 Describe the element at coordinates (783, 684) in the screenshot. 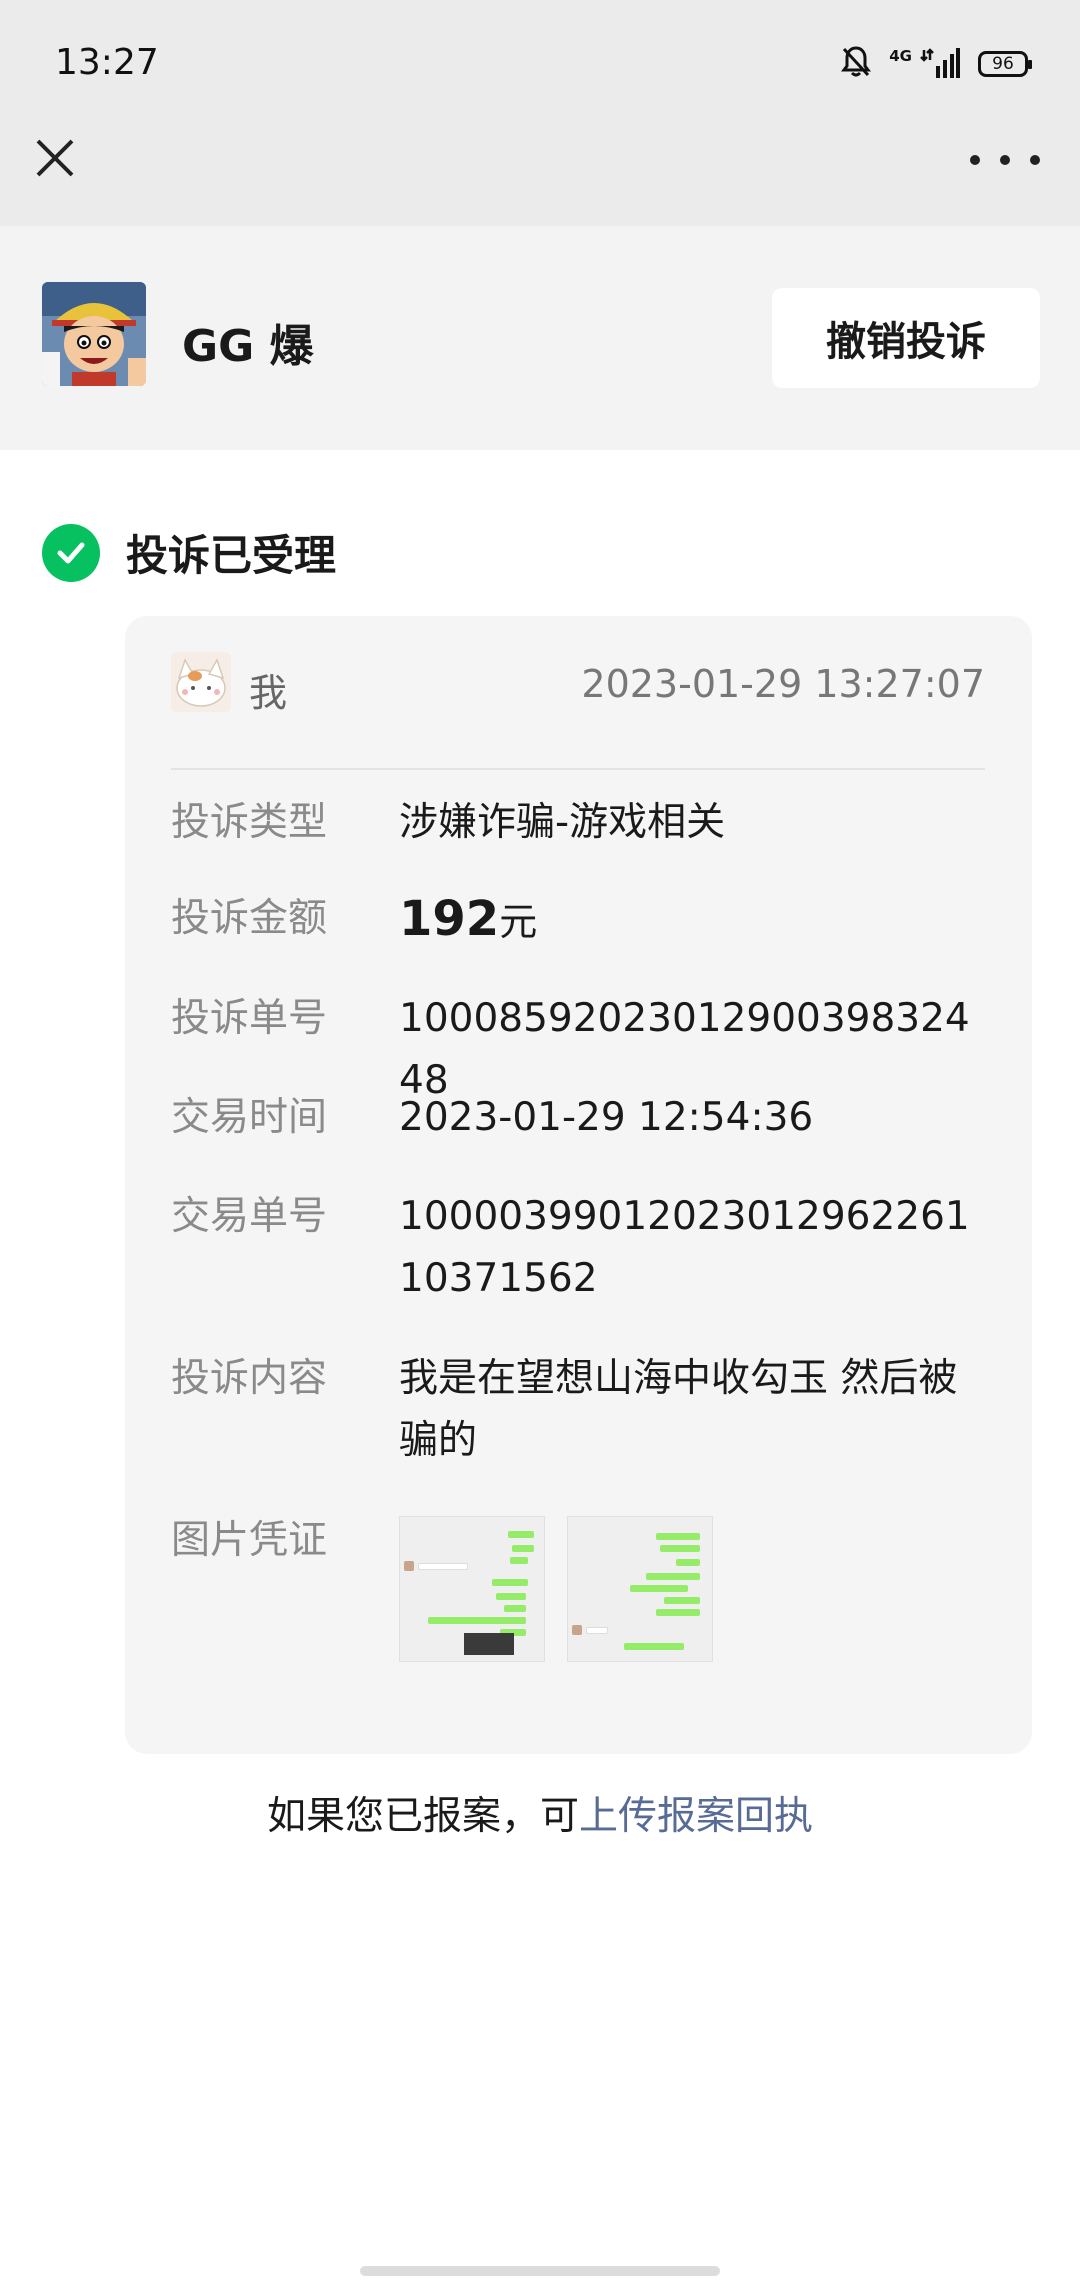

I see `complaint-timestamp: 2023-01-29 13:27:07` at that location.